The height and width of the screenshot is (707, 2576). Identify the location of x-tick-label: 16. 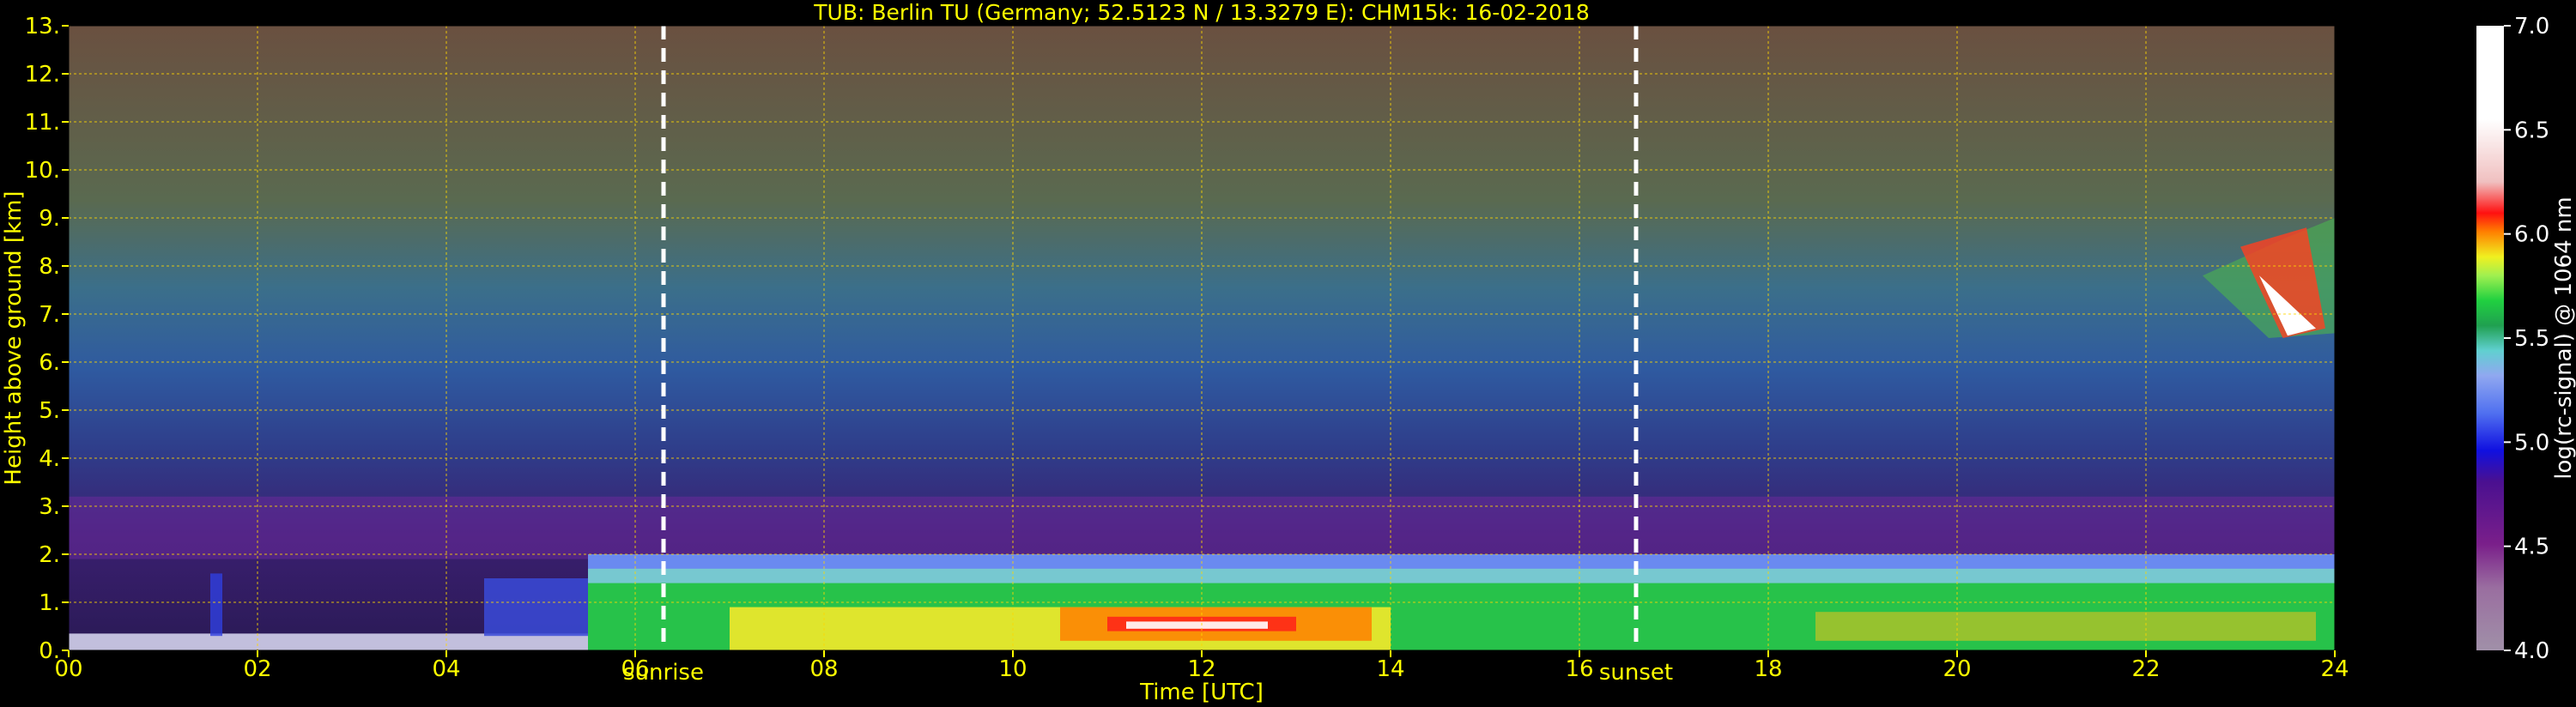
(1579, 669).